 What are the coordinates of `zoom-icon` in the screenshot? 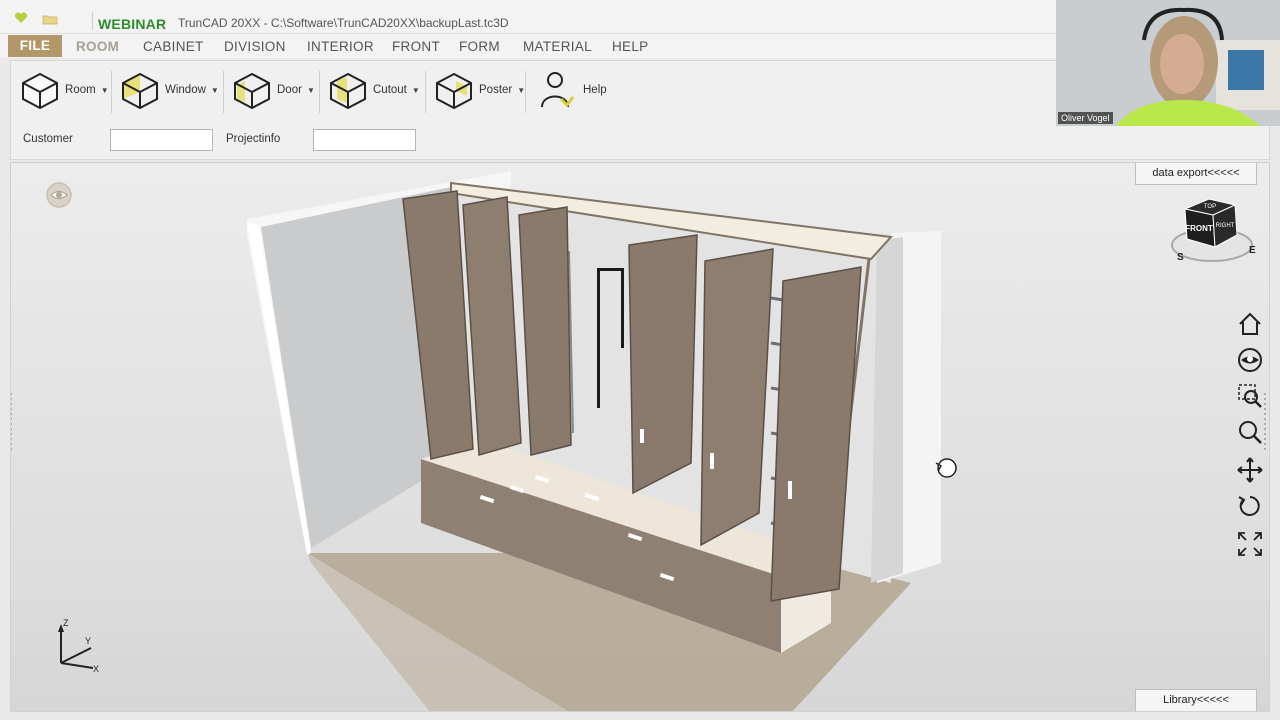 It's located at (1250, 432).